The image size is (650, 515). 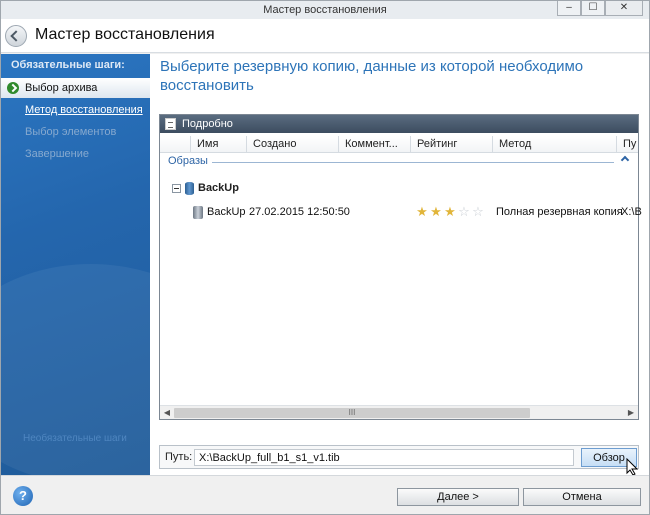 I want to click on group-label: Образы, so click(x=188, y=161).